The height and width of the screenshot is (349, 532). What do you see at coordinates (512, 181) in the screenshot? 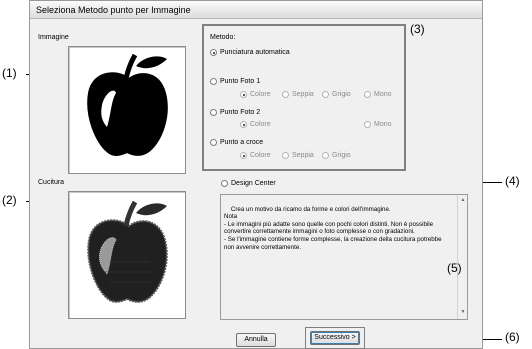
I see `callout-4: (4)` at bounding box center [512, 181].